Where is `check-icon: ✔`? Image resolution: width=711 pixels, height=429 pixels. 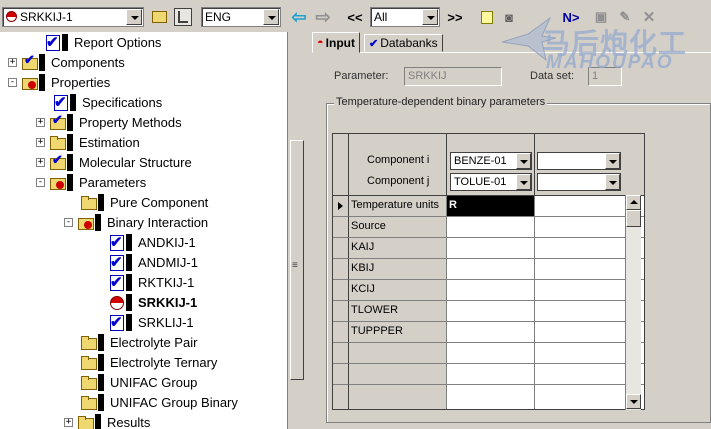
check-icon: ✔ is located at coordinates (374, 43).